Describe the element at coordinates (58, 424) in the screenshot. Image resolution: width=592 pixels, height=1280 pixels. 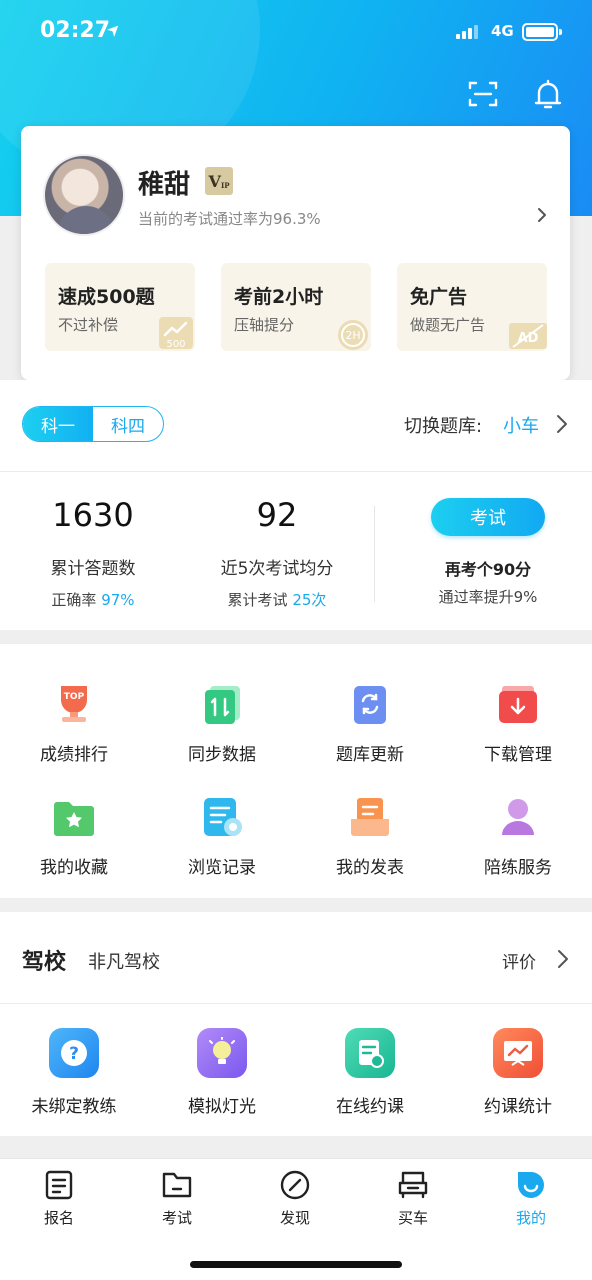
I see `tab-subject-1: 科一` at that location.